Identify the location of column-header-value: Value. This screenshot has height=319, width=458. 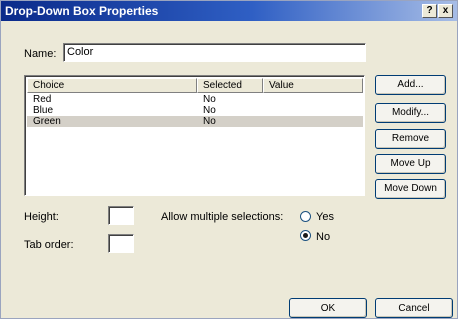
(313, 85).